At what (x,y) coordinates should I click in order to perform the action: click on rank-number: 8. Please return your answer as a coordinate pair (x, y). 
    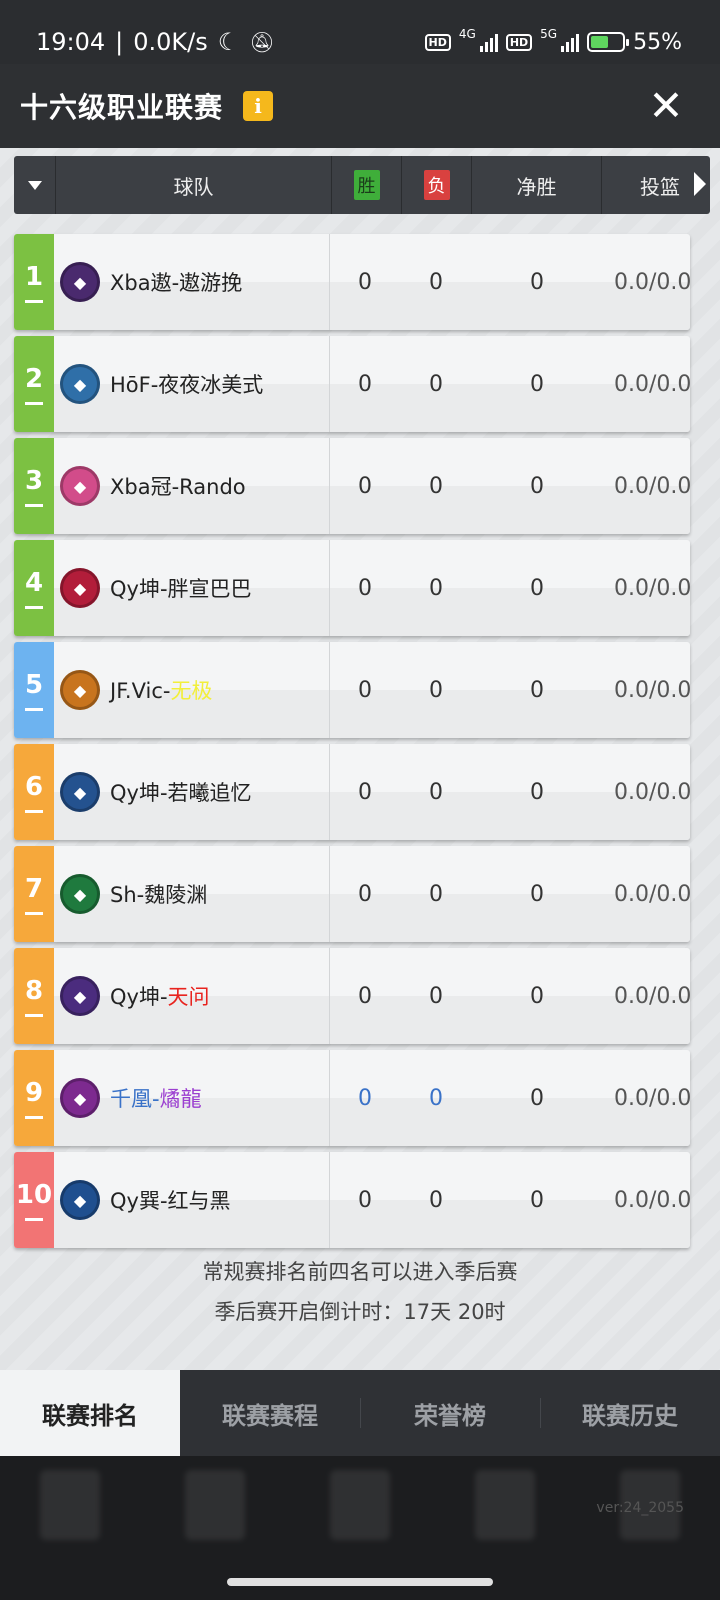
    Looking at the image, I should click on (34, 990).